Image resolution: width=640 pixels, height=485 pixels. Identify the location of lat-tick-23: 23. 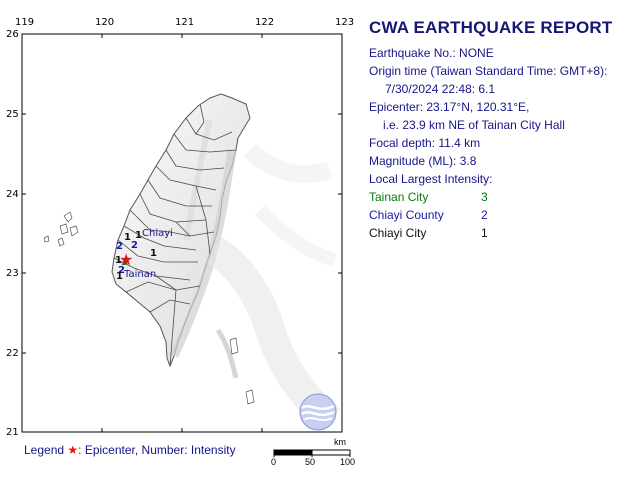
(12, 273).